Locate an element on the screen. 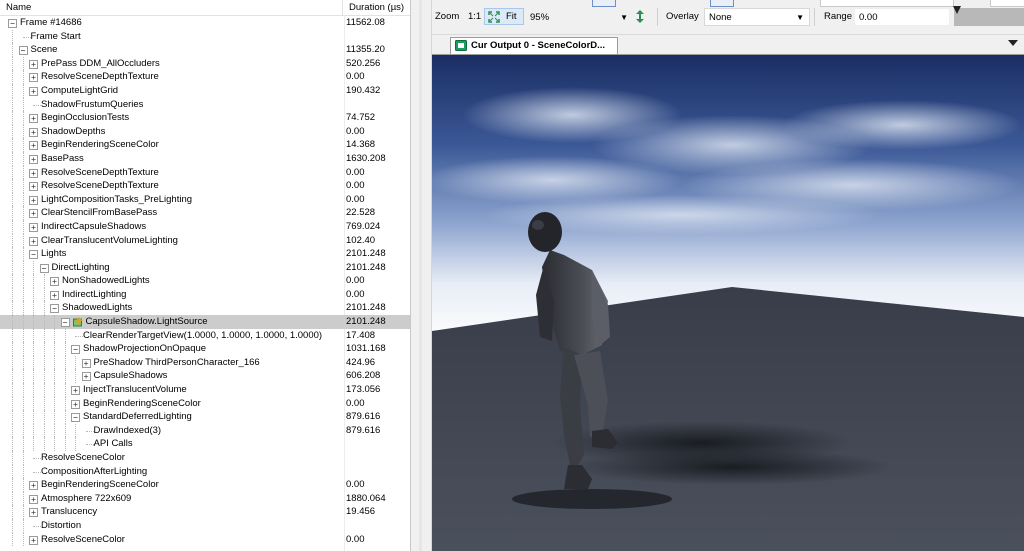 This screenshot has height=551, width=1024. tree-row: ResolveSceneColor is located at coordinates (205, 458).